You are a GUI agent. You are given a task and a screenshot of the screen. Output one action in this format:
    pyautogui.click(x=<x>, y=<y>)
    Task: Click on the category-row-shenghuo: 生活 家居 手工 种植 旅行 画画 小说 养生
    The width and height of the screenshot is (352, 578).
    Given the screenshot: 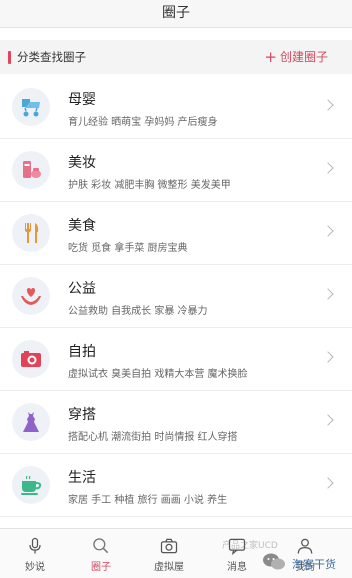 What is the action you would take?
    pyautogui.click(x=176, y=485)
    